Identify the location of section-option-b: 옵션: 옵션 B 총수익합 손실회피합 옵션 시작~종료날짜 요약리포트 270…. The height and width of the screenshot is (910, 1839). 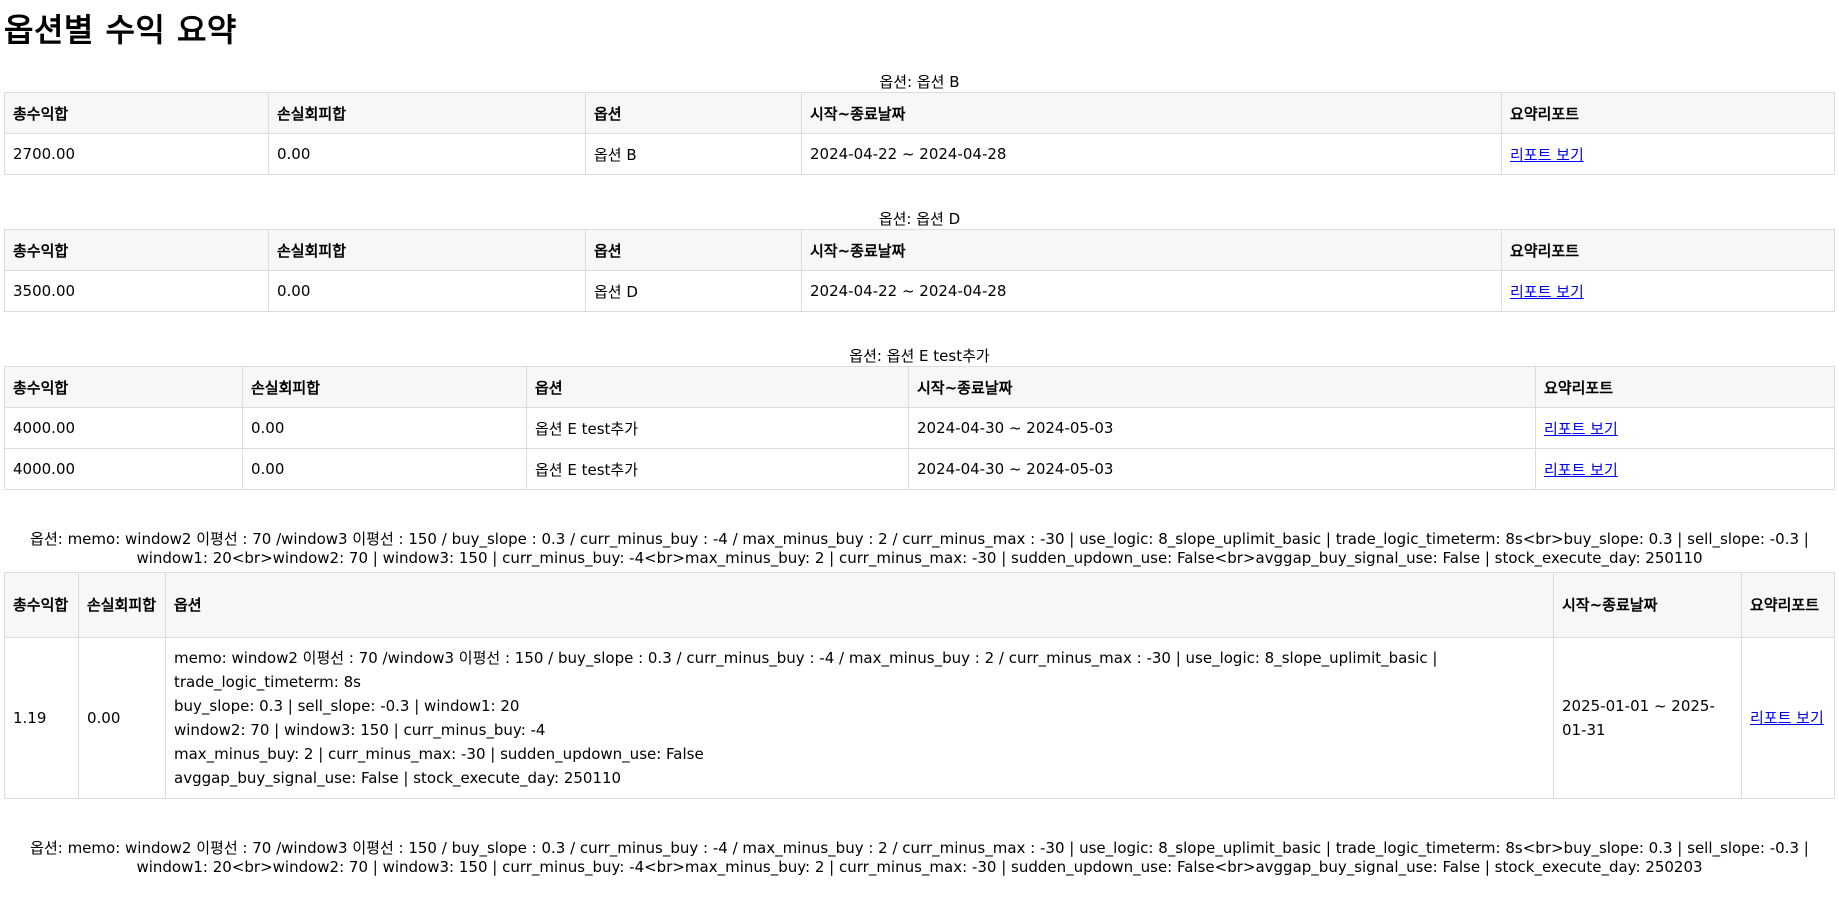
(919, 124).